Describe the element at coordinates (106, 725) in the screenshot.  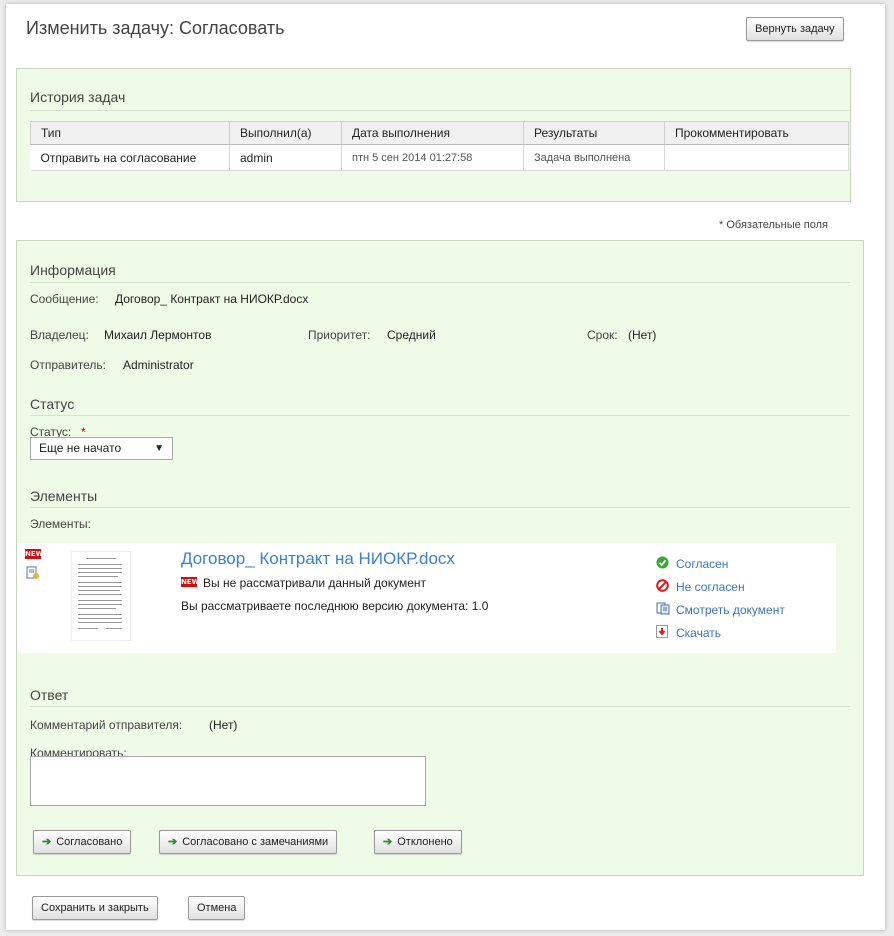
I see `sender-comment-label: Комментарий отправителя:` at that location.